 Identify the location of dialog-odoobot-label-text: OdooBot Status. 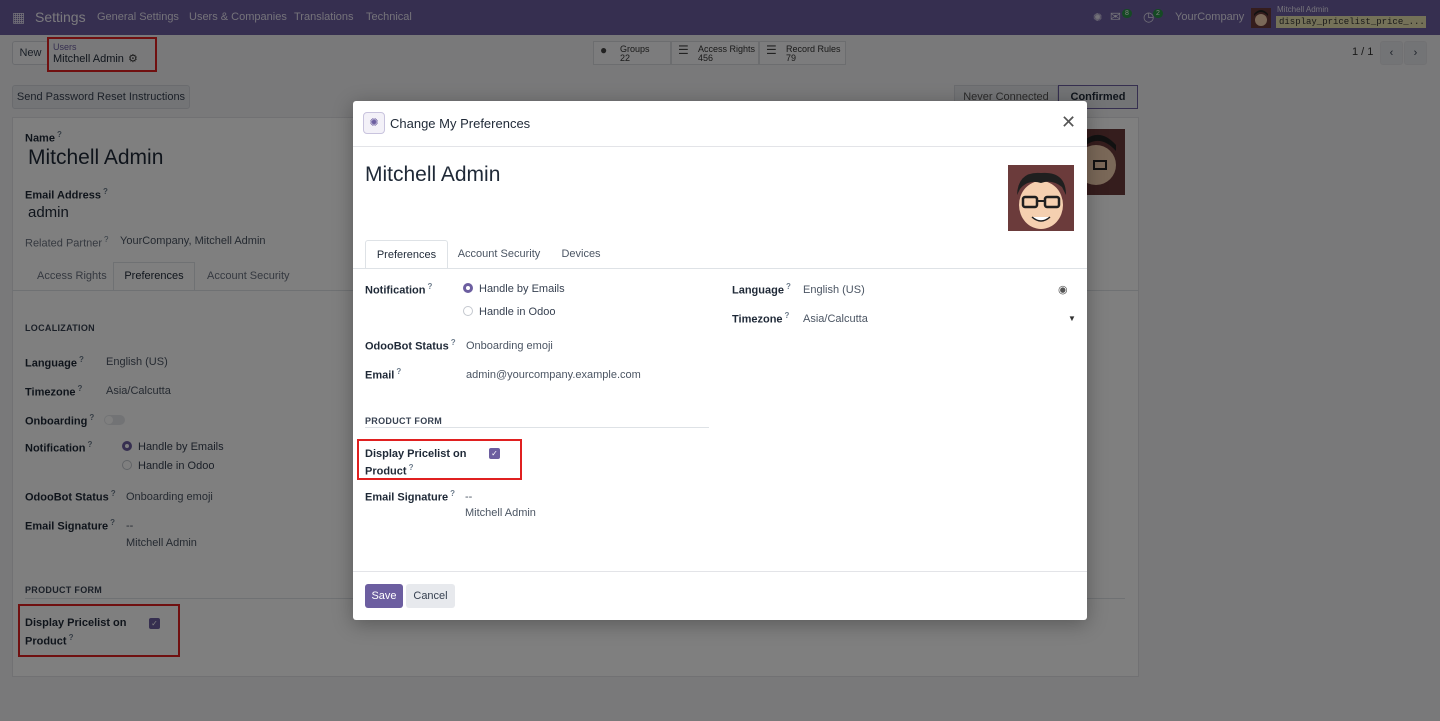
(407, 346).